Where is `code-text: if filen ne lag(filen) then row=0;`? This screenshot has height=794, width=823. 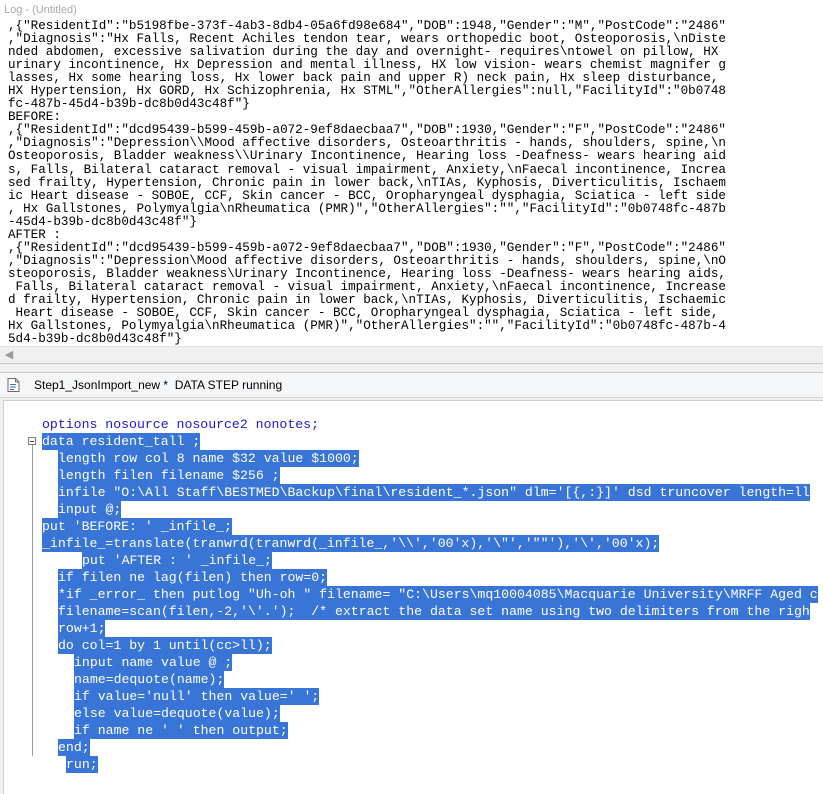
code-text: if filen ne lag(filen) then row=0; is located at coordinates (193, 577).